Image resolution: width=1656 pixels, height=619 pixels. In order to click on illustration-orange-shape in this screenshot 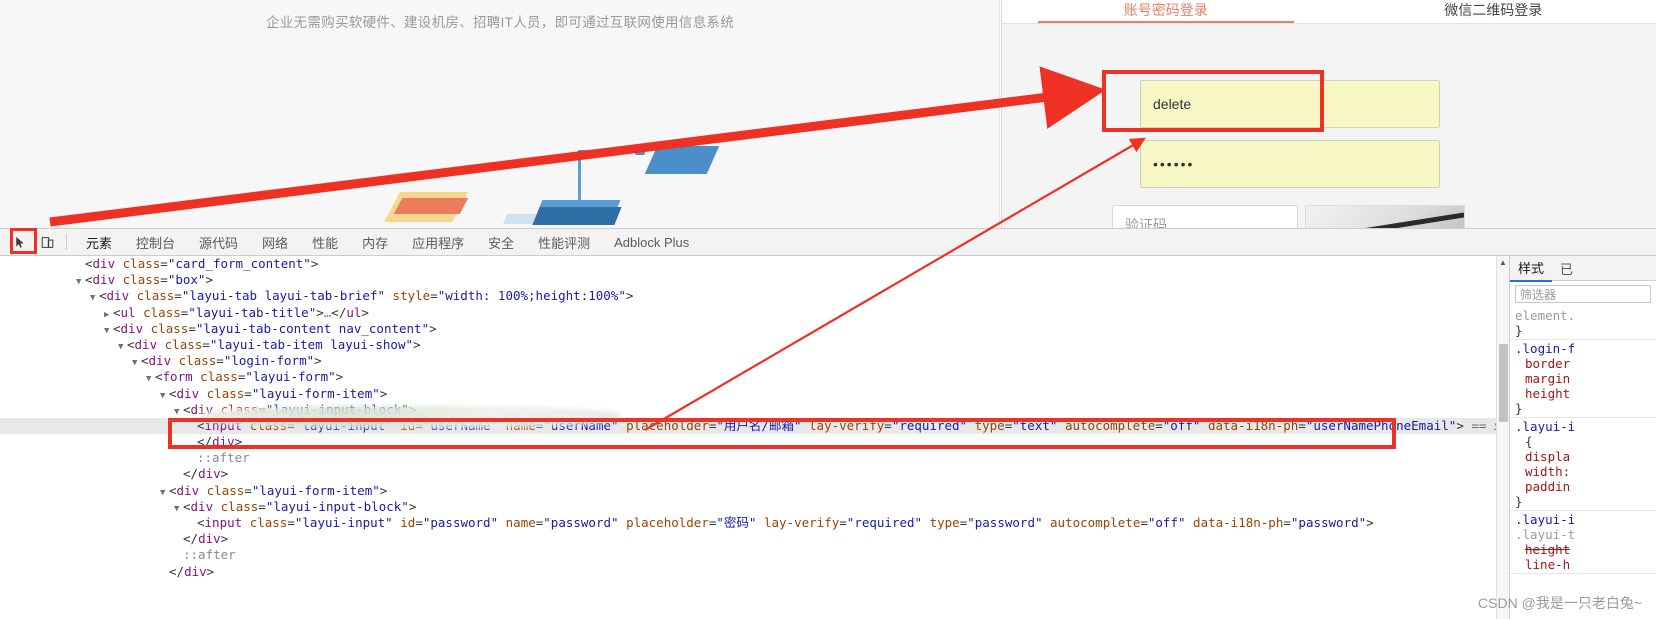, I will do `click(431, 206)`.